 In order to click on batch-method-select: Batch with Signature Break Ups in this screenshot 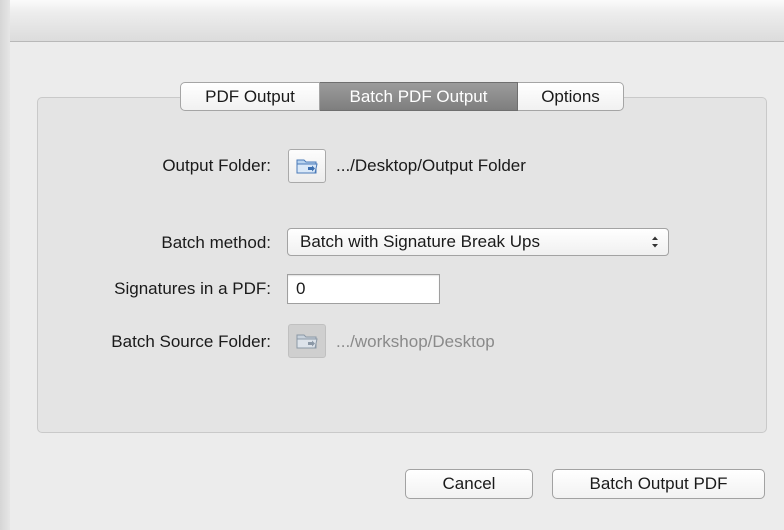, I will do `click(478, 242)`.